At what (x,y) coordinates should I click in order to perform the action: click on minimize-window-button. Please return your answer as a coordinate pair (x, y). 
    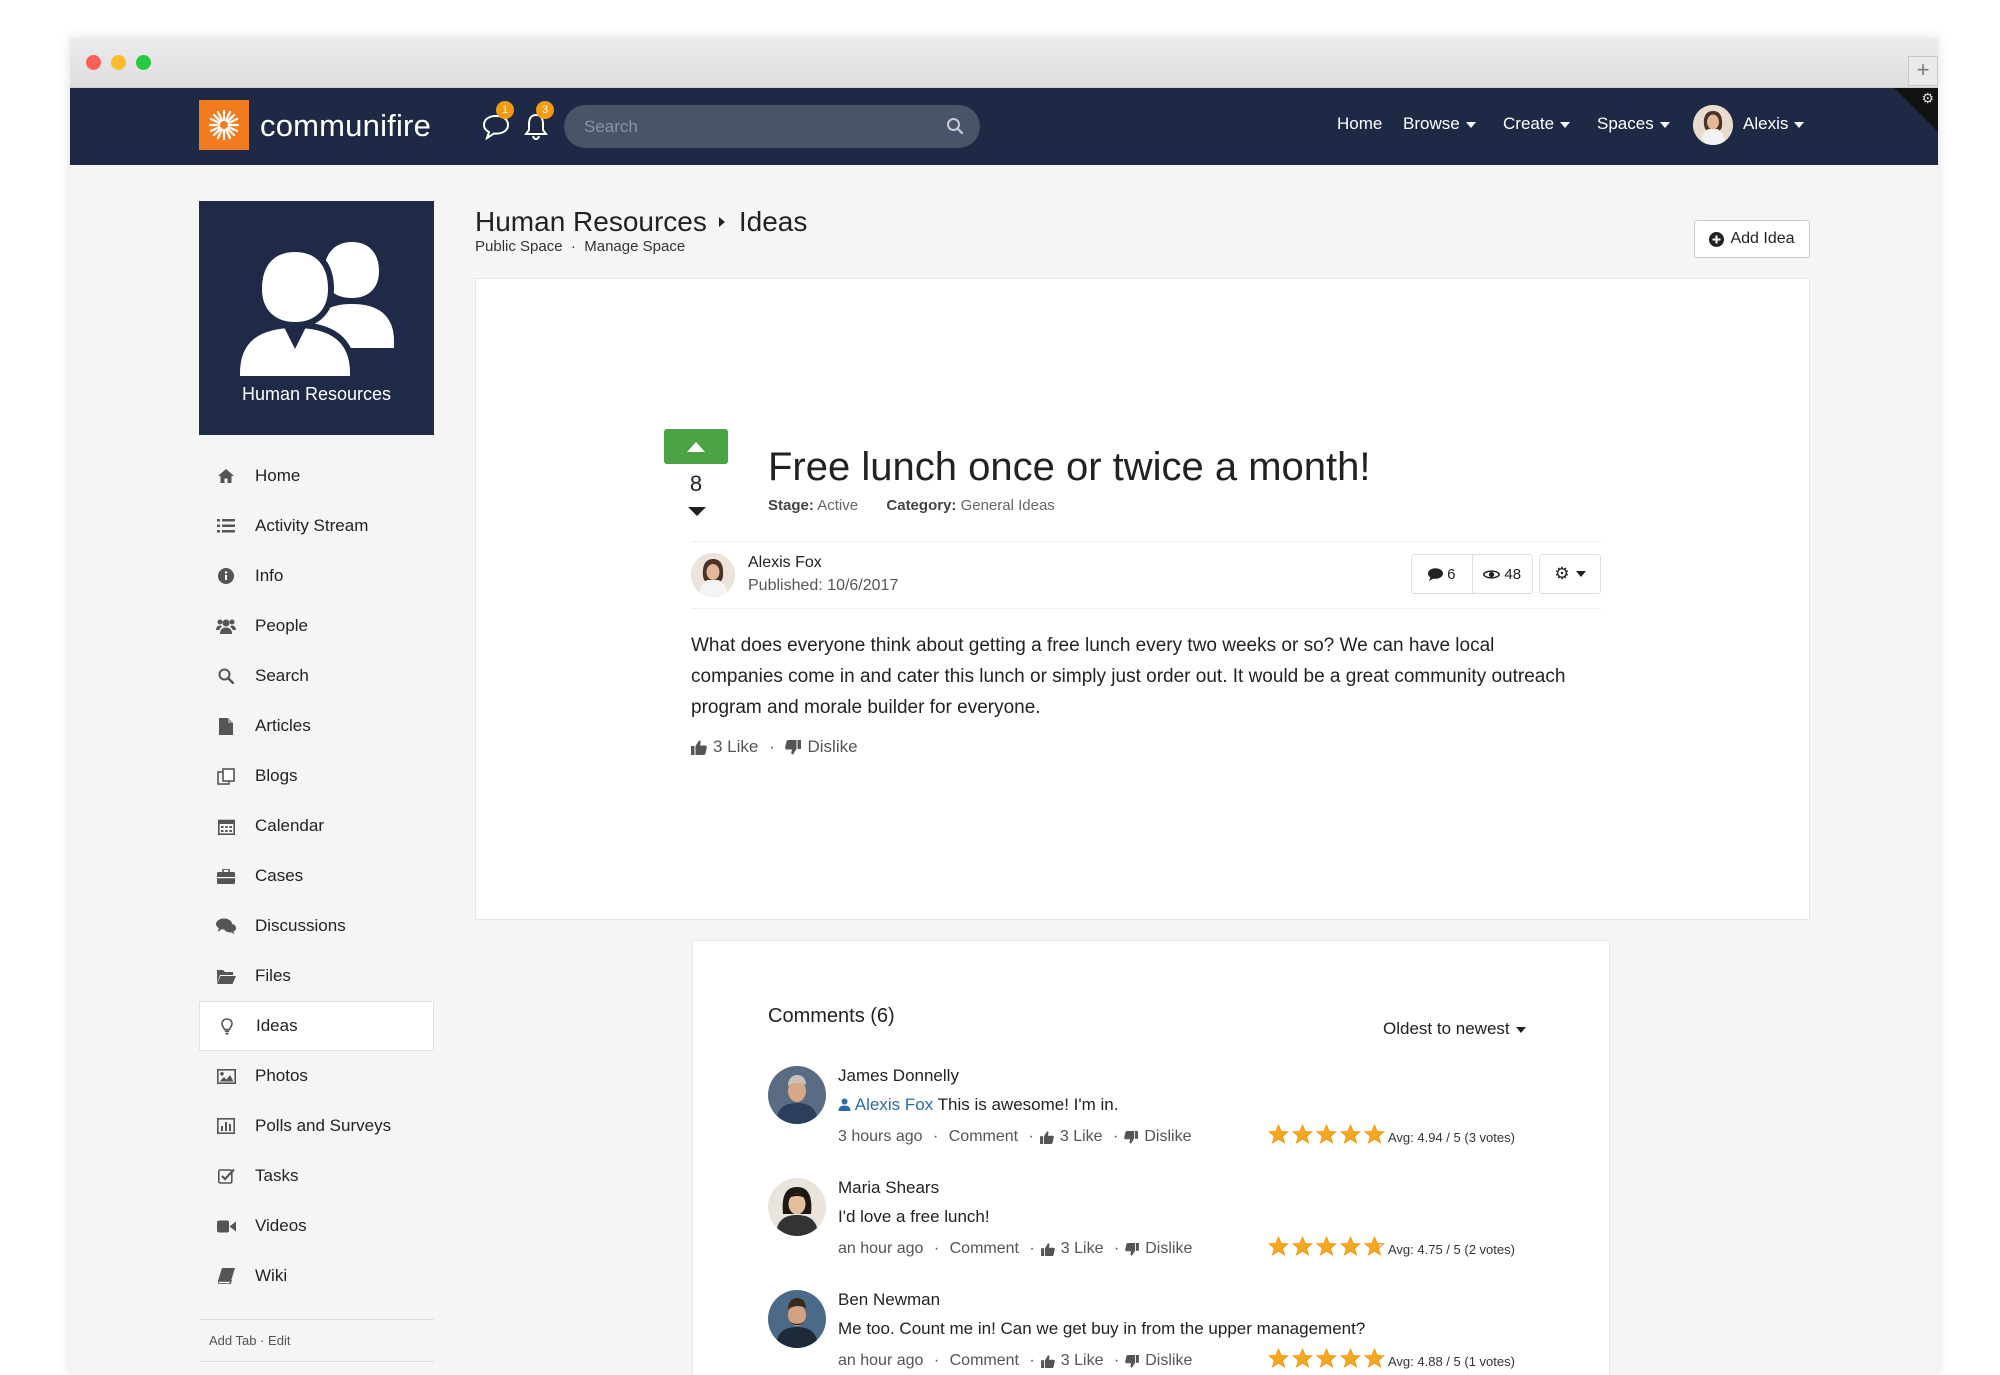
    Looking at the image, I should click on (118, 62).